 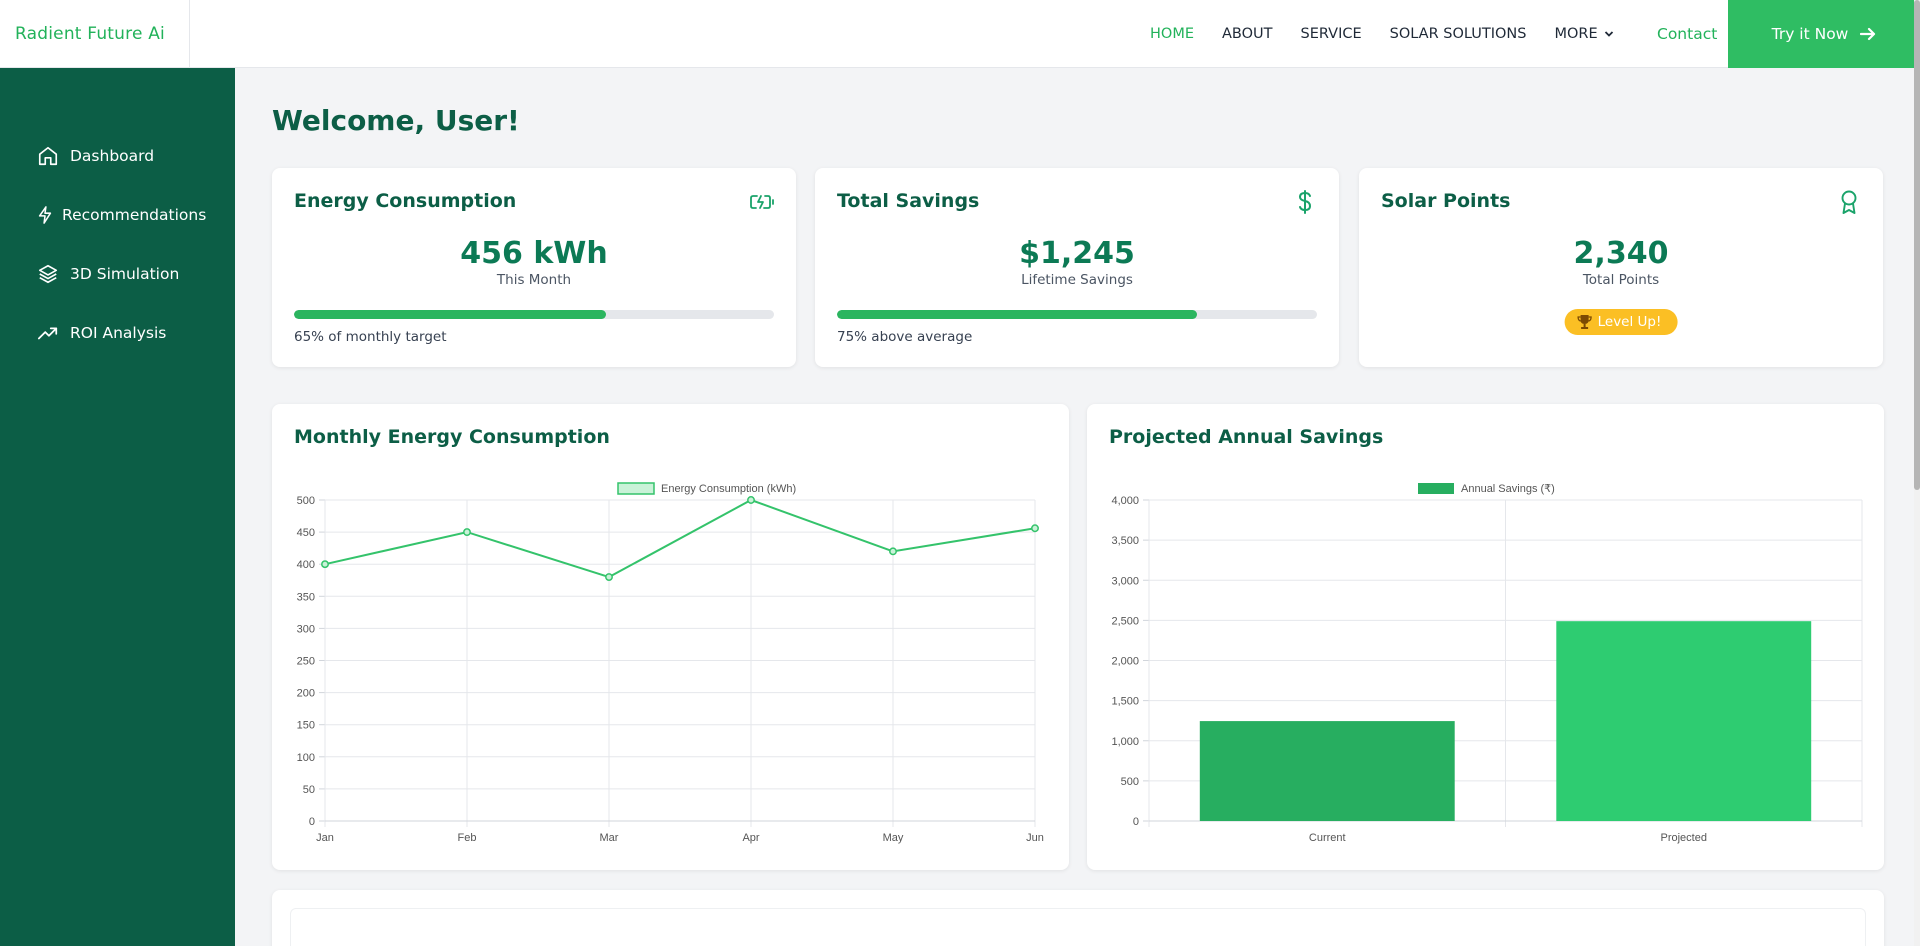 What do you see at coordinates (750, 838) in the screenshot?
I see `x-tick-label: Apr` at bounding box center [750, 838].